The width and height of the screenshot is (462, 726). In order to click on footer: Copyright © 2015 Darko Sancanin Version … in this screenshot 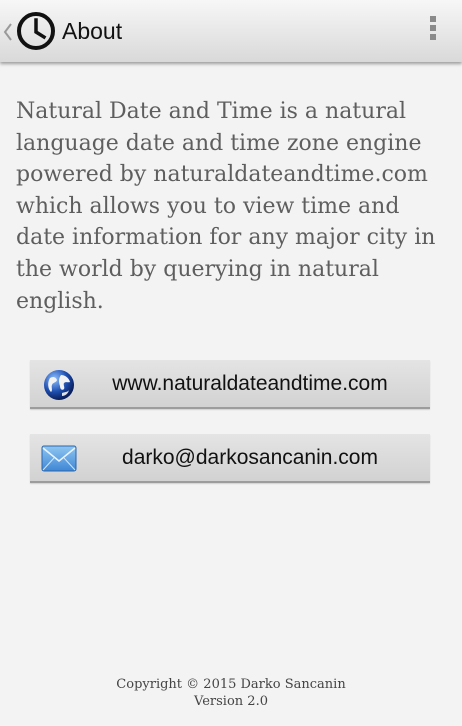, I will do `click(231, 693)`.